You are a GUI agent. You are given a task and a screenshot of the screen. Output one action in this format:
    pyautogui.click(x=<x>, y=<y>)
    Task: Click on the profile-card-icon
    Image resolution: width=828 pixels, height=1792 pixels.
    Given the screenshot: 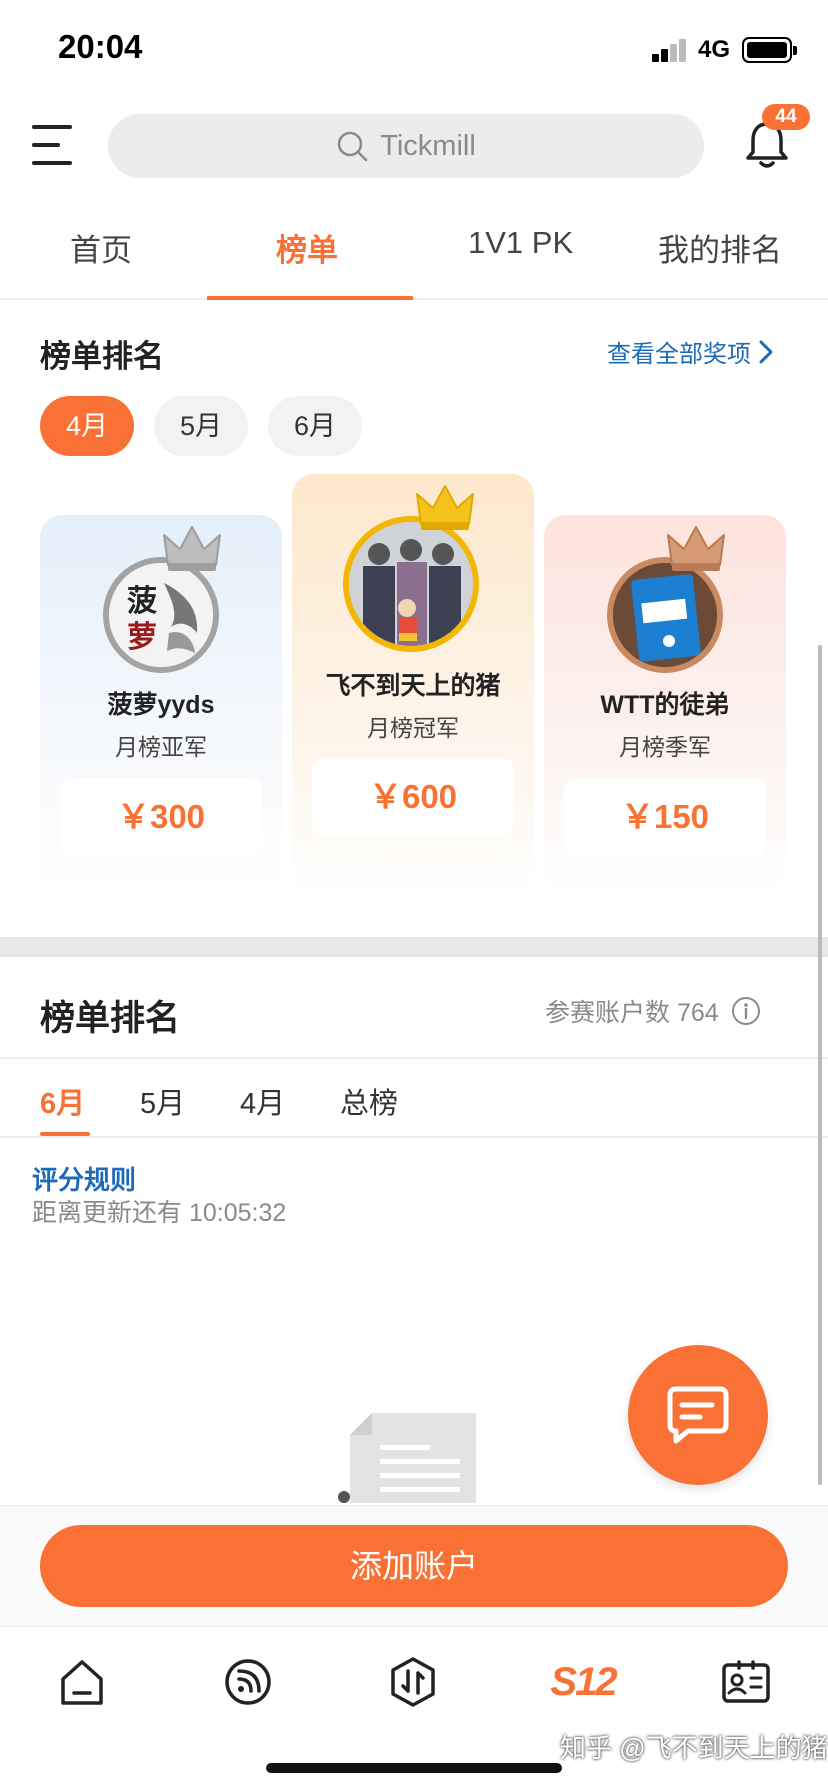 What is the action you would take?
    pyautogui.click(x=746, y=1681)
    